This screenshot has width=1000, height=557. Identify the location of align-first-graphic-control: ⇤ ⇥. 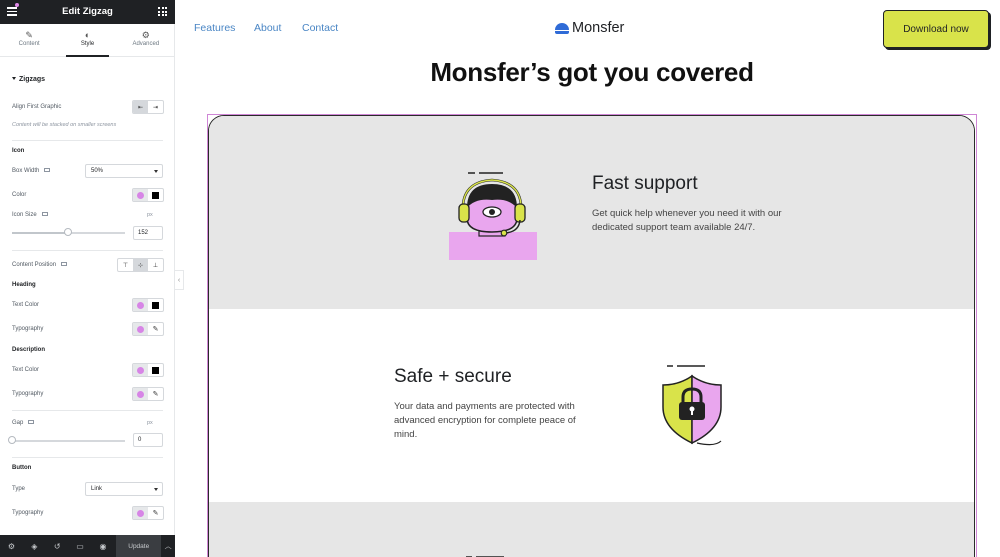
(148, 107).